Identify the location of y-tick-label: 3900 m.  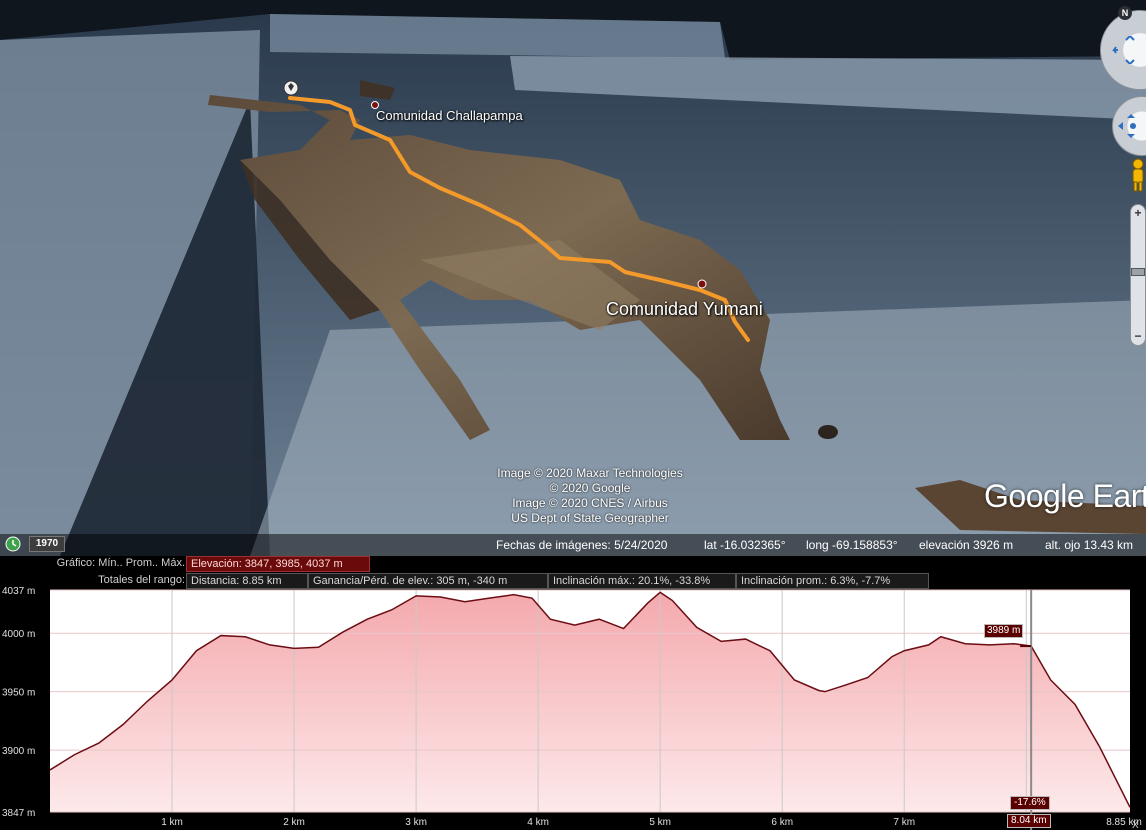
(18, 751).